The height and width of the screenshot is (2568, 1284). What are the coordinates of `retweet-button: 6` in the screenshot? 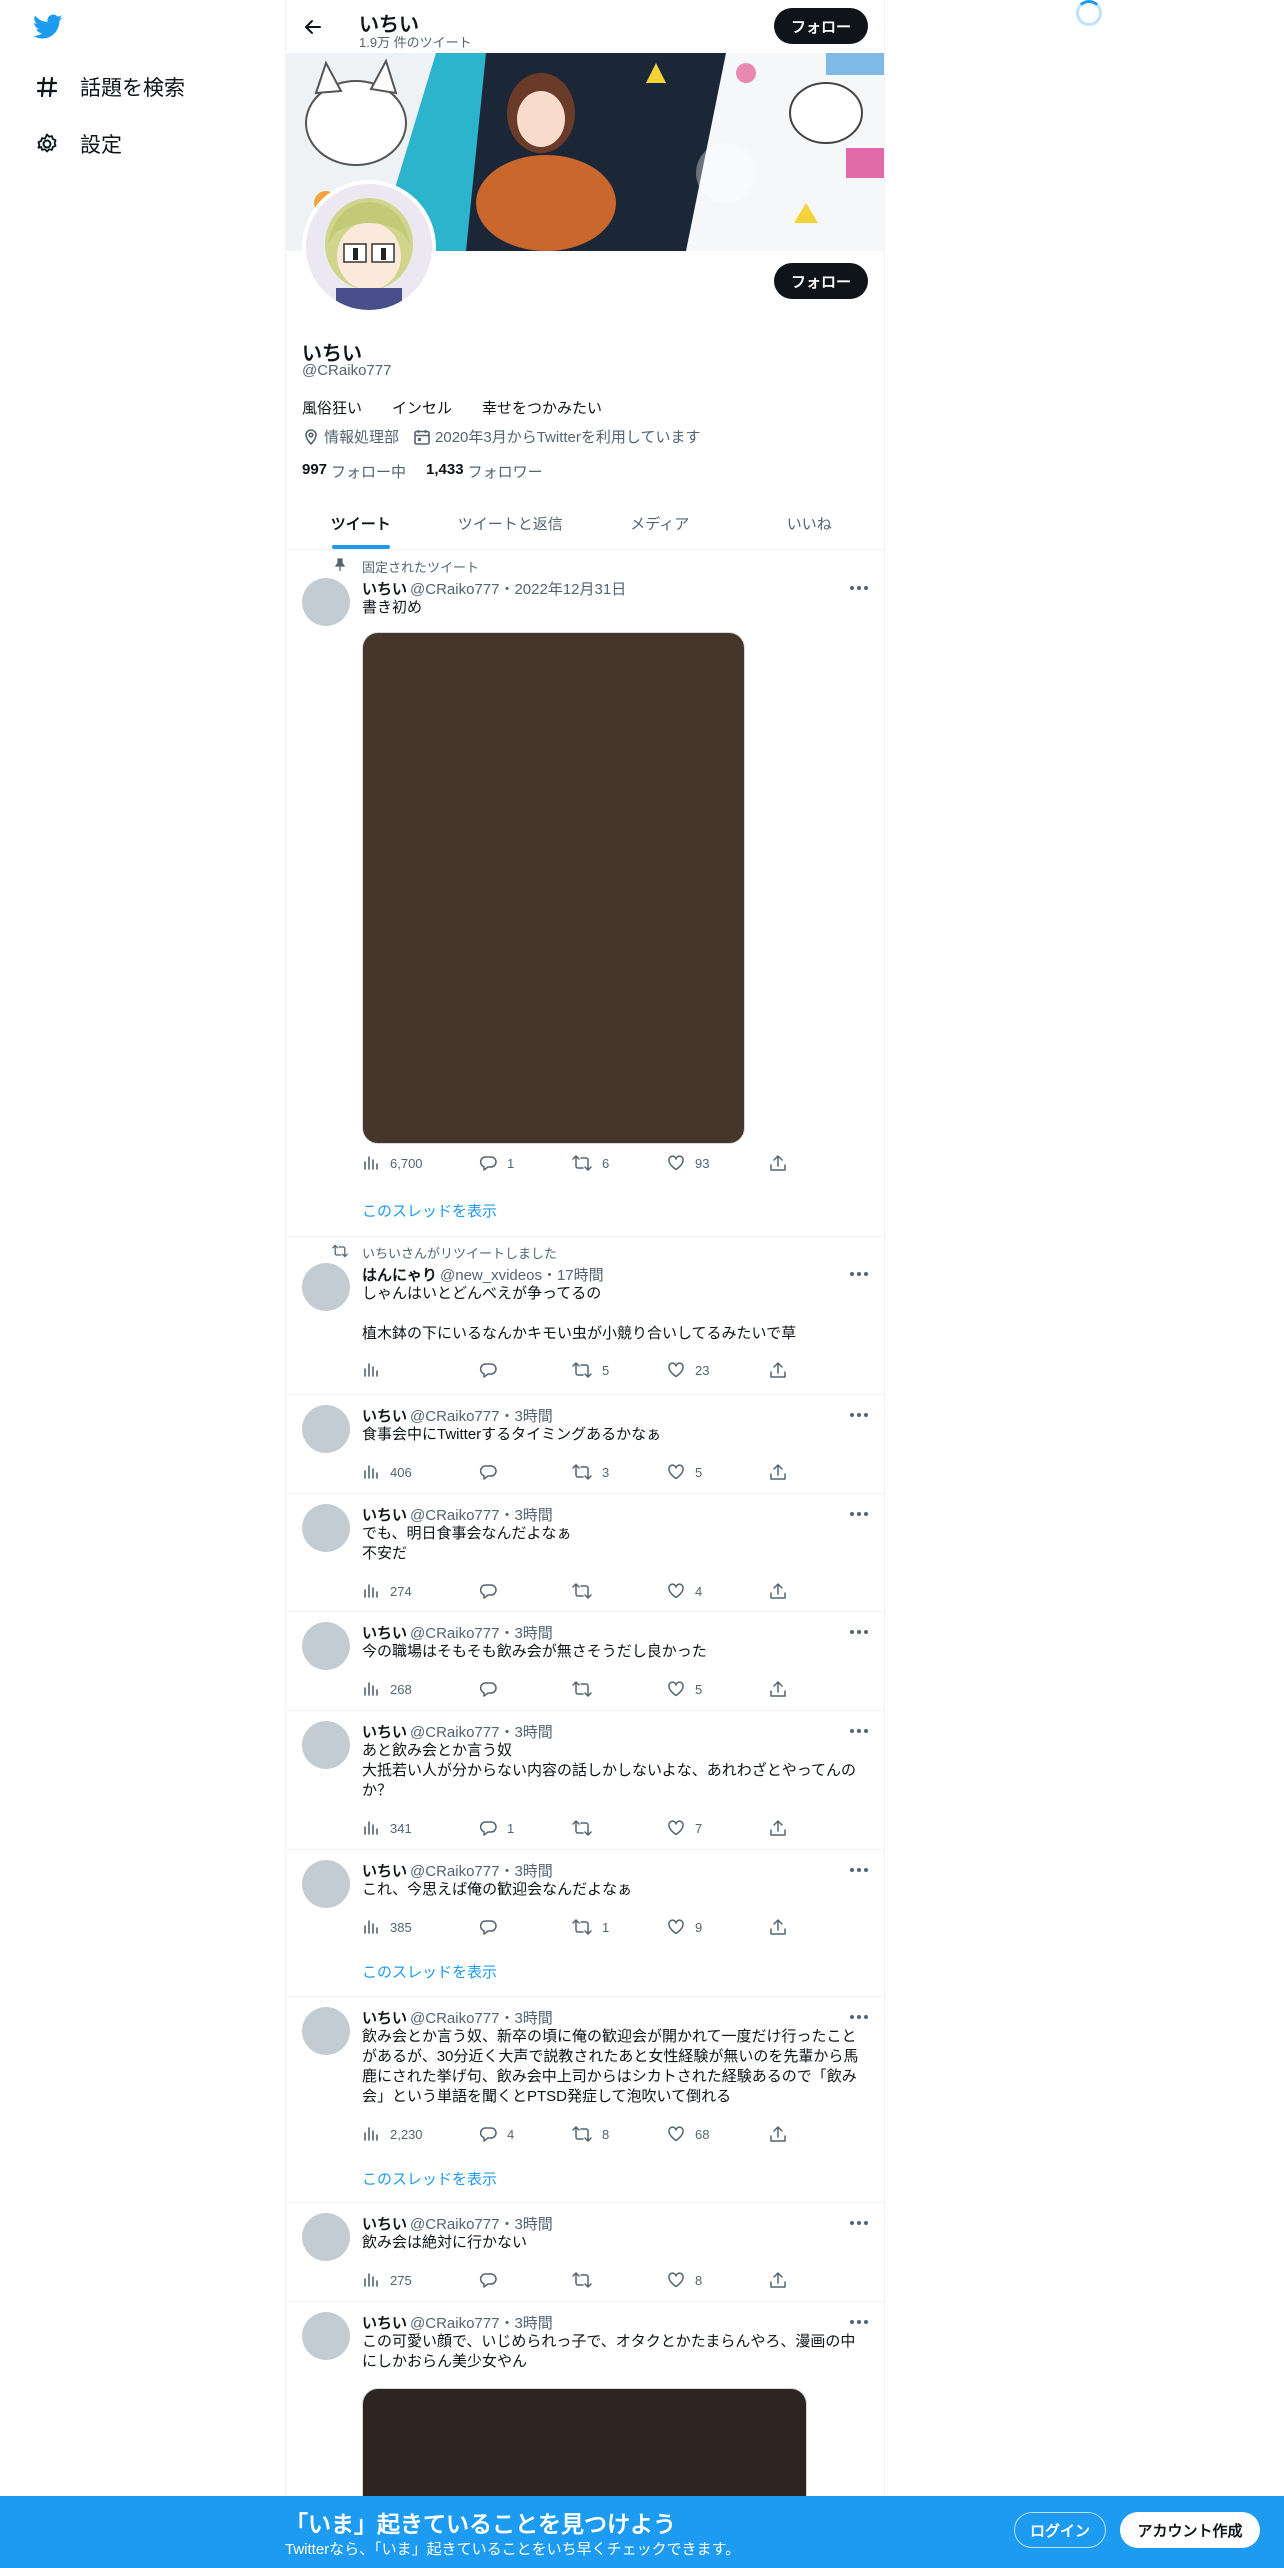 It's located at (592, 1163).